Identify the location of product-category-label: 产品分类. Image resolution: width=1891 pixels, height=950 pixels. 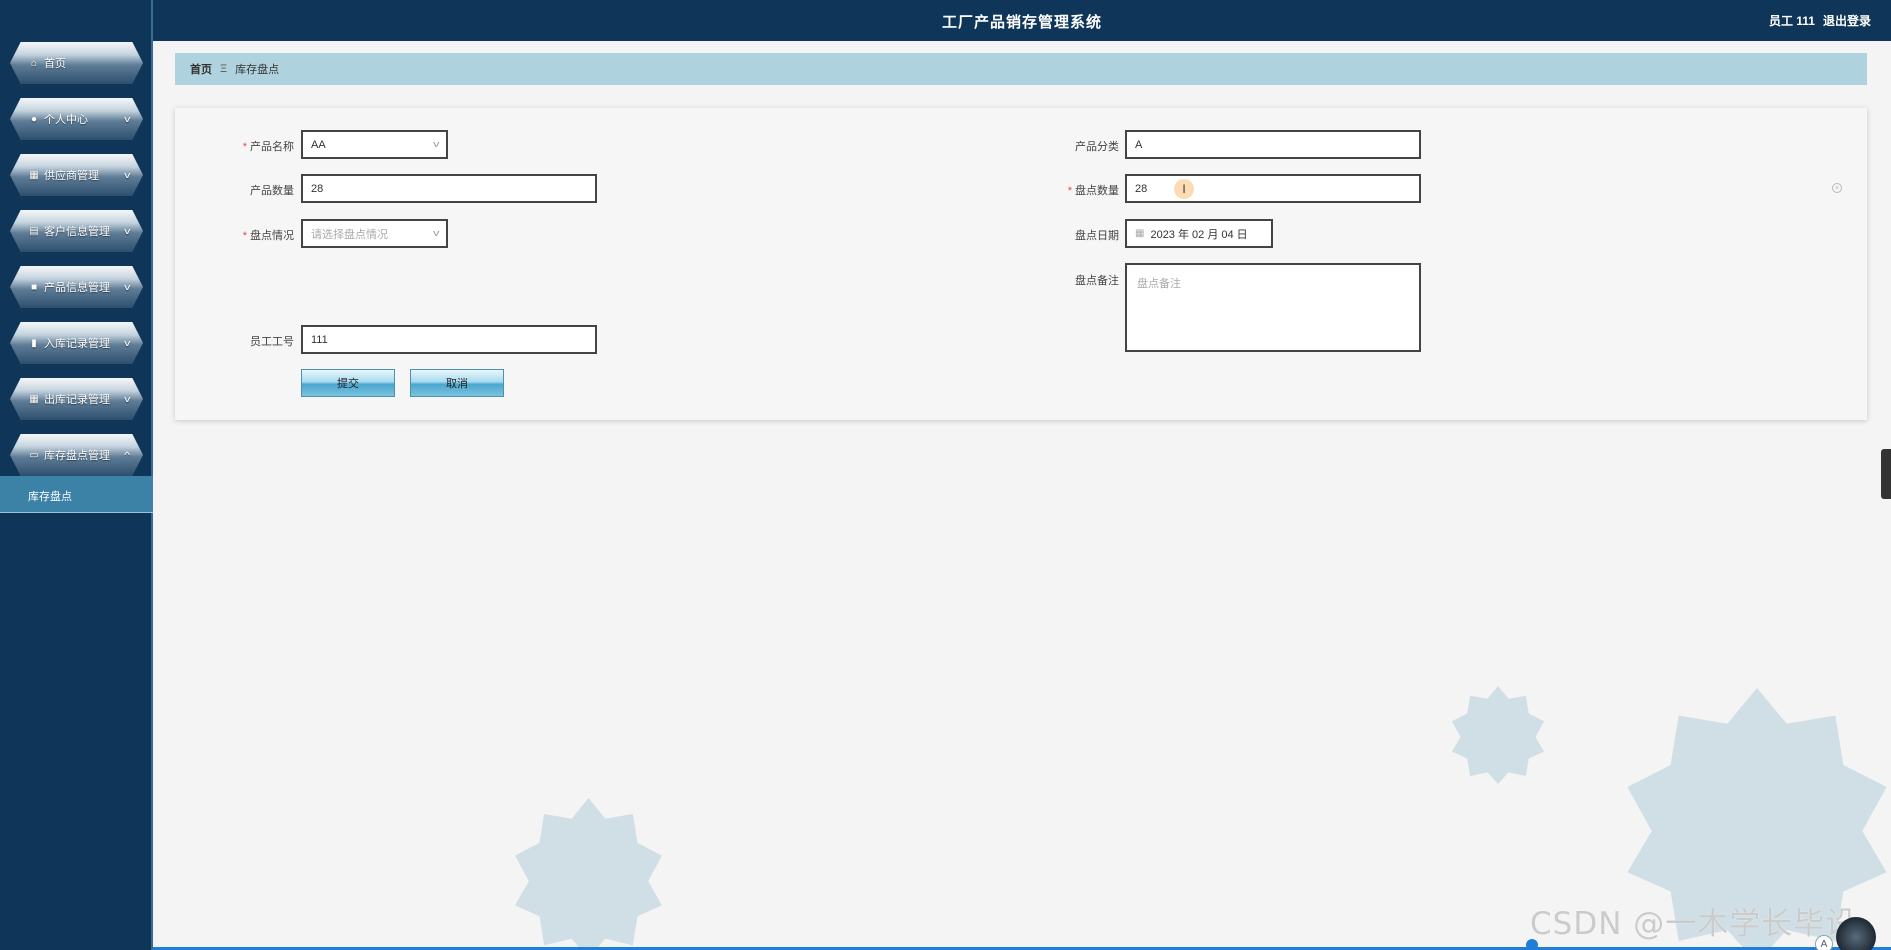
(1097, 147).